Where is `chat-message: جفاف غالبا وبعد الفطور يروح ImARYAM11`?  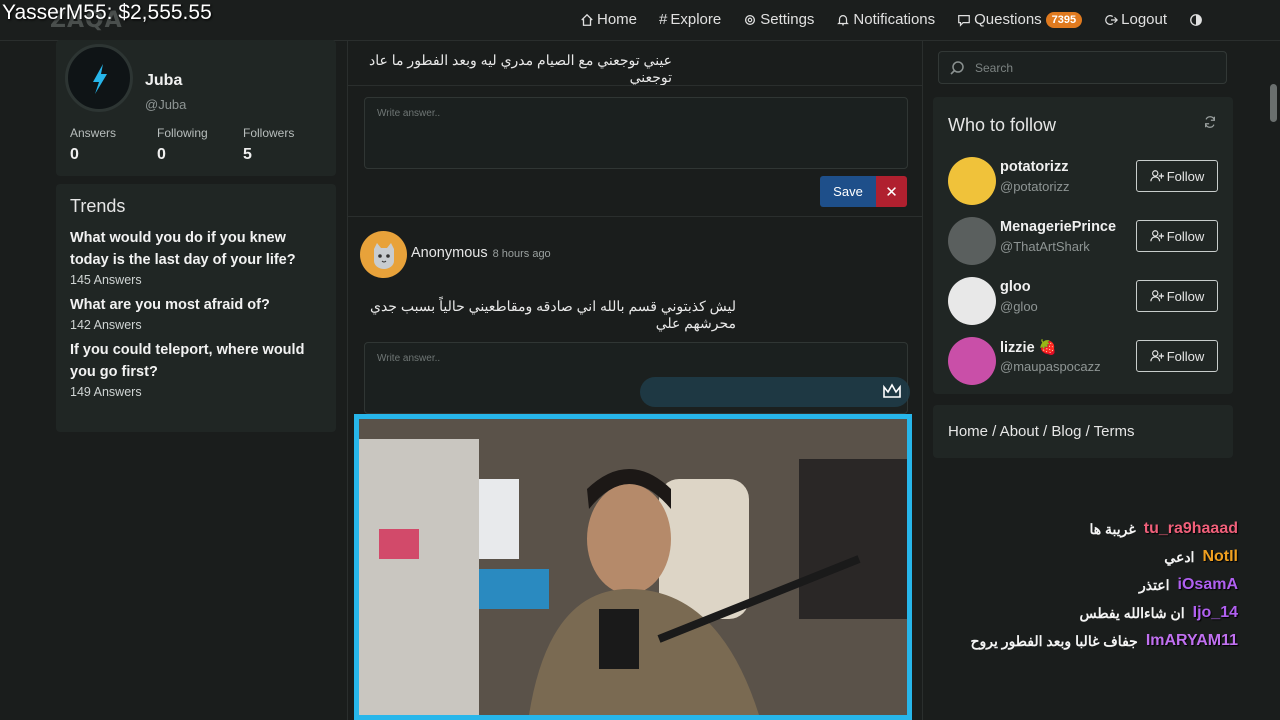 chat-message: جفاف غالبا وبعد الفطور يروح ImARYAM11 is located at coordinates (1105, 641).